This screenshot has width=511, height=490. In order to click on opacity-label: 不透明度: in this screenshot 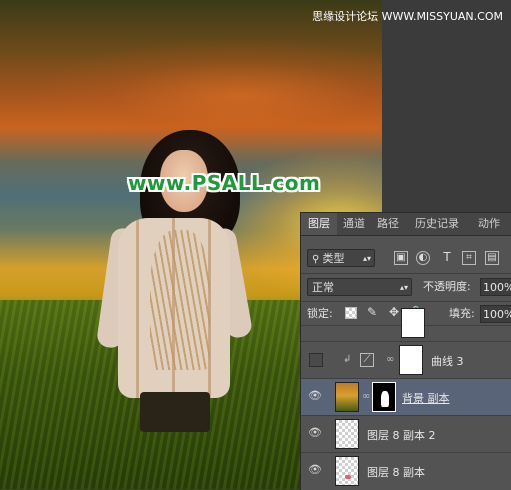, I will do `click(447, 286)`.